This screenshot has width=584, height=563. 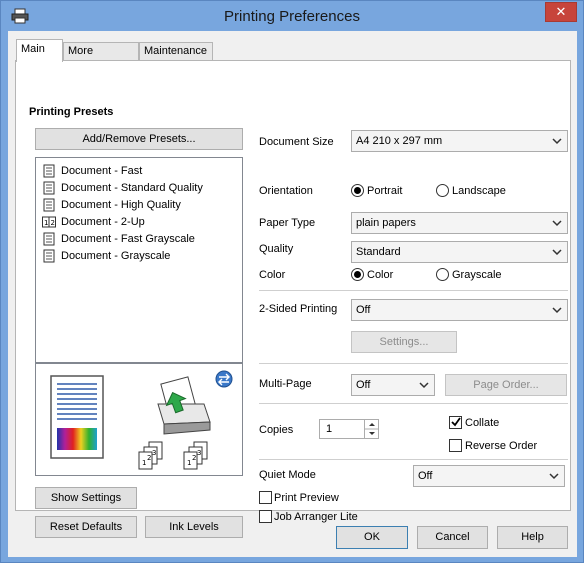 What do you see at coordinates (378, 252) in the screenshot?
I see `quality-value: Standard` at bounding box center [378, 252].